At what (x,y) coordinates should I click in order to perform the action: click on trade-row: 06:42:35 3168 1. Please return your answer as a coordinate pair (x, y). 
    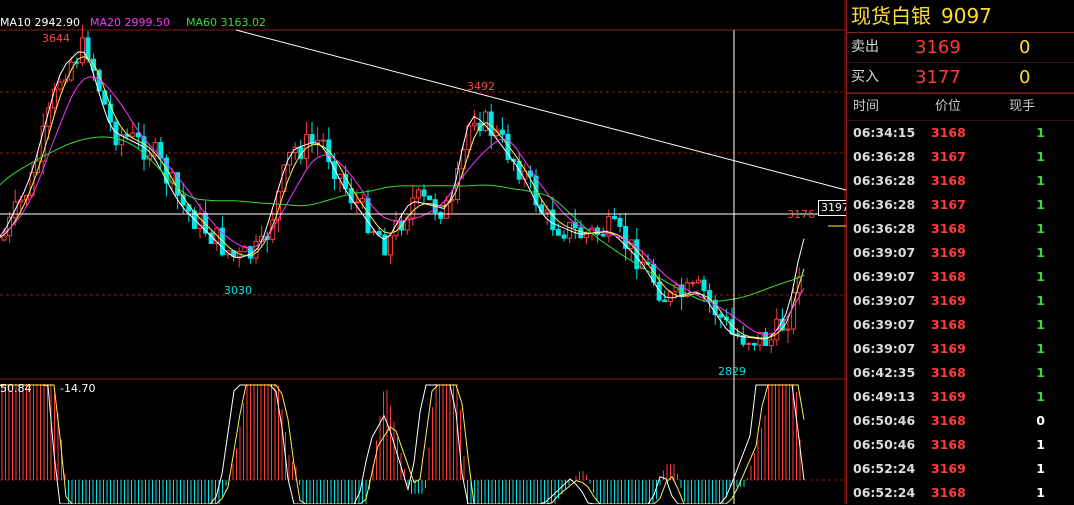
    Looking at the image, I should click on (960, 373).